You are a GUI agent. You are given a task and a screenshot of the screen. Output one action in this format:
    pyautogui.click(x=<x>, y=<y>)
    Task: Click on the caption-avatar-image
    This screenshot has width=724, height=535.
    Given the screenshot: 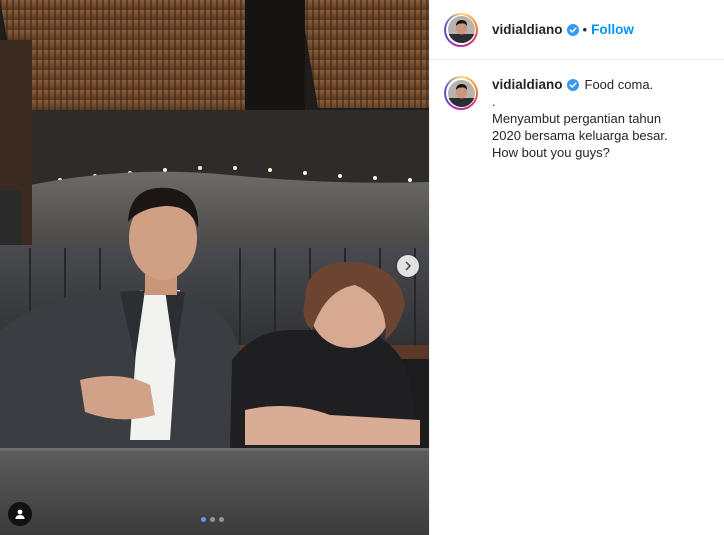 What is the action you would take?
    pyautogui.click(x=461, y=93)
    